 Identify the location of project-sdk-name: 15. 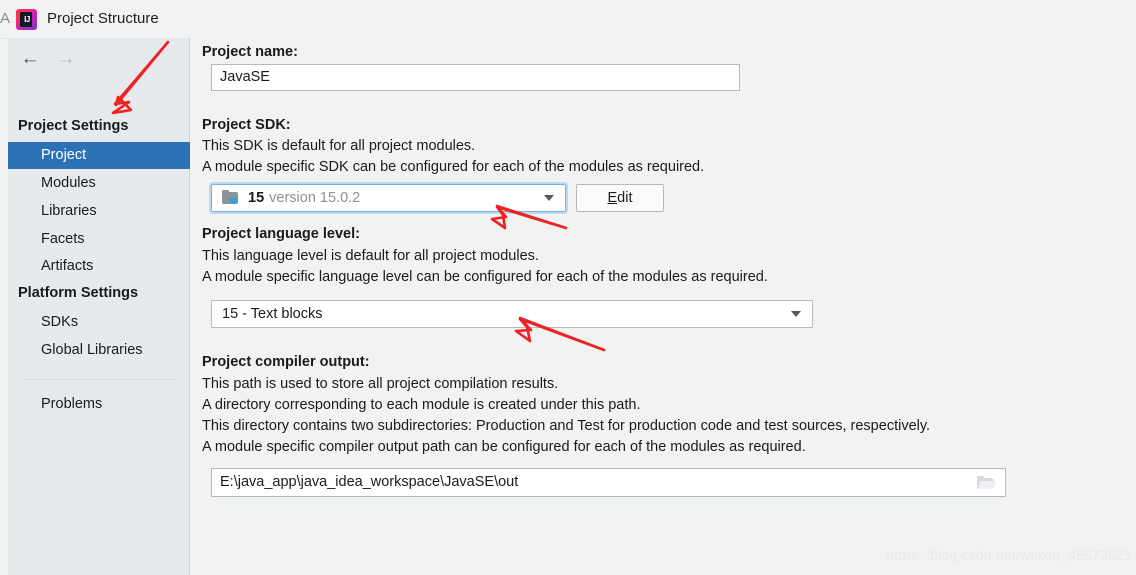
(256, 198).